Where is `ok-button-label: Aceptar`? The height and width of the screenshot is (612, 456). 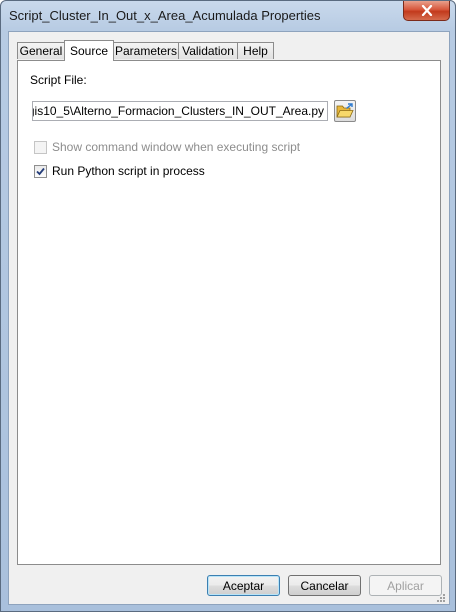 ok-button-label: Aceptar is located at coordinates (243, 585).